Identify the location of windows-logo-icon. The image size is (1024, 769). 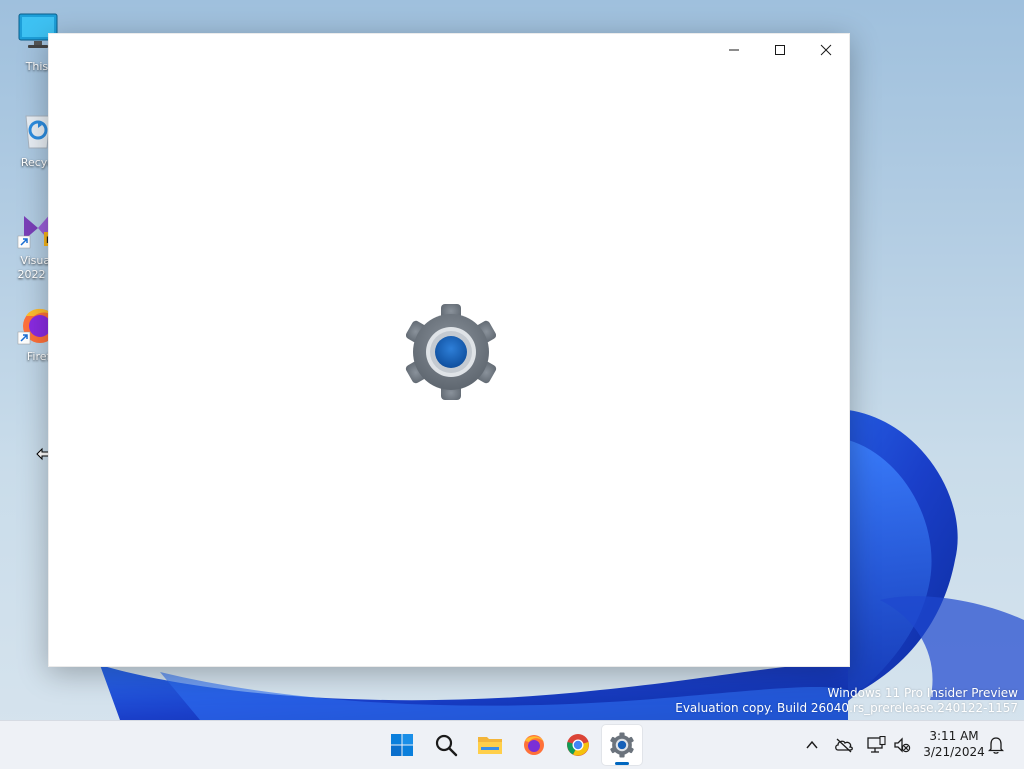
(402, 745).